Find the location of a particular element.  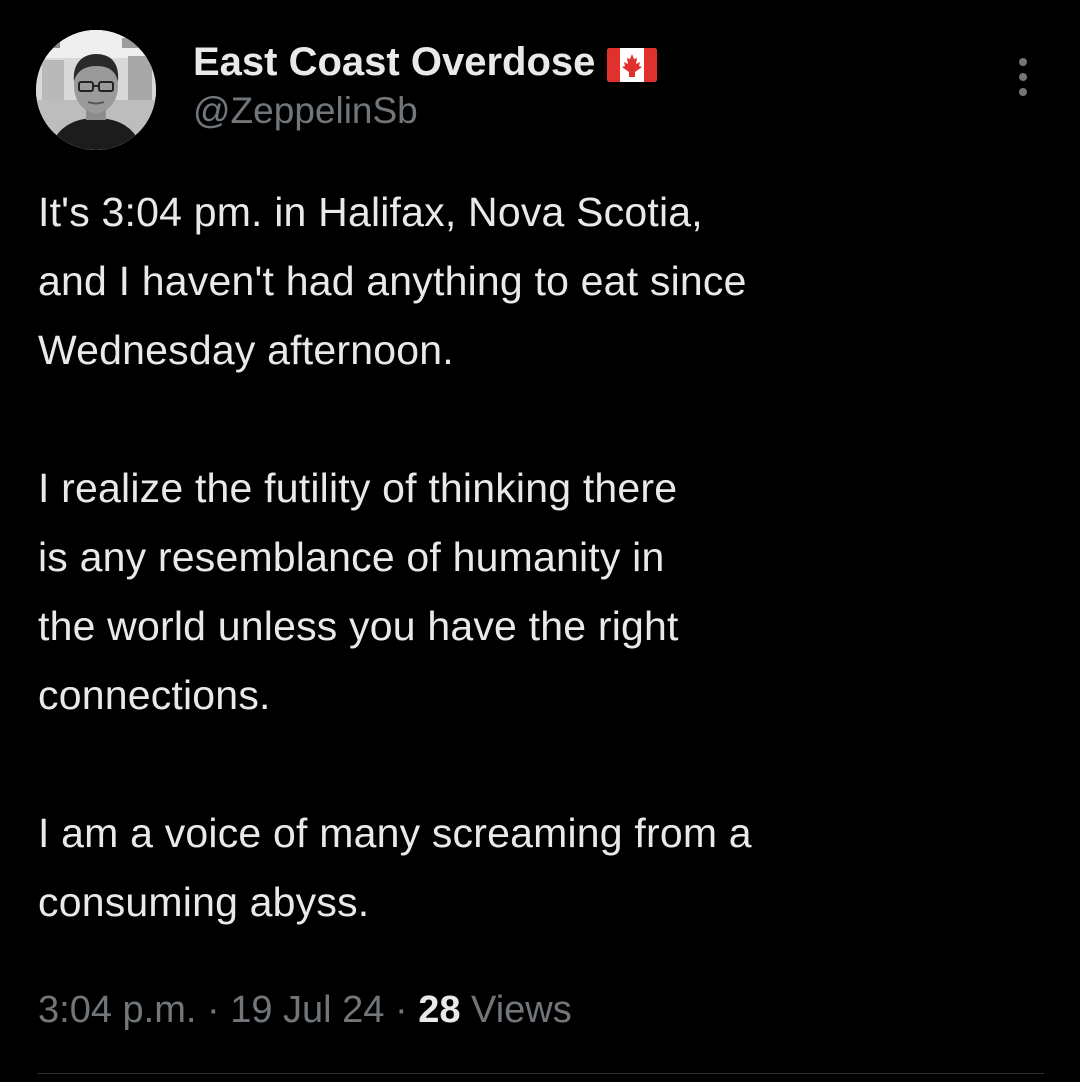

author-names: East Coast Overdose @ZeppelinSb is located at coordinates (425, 87).